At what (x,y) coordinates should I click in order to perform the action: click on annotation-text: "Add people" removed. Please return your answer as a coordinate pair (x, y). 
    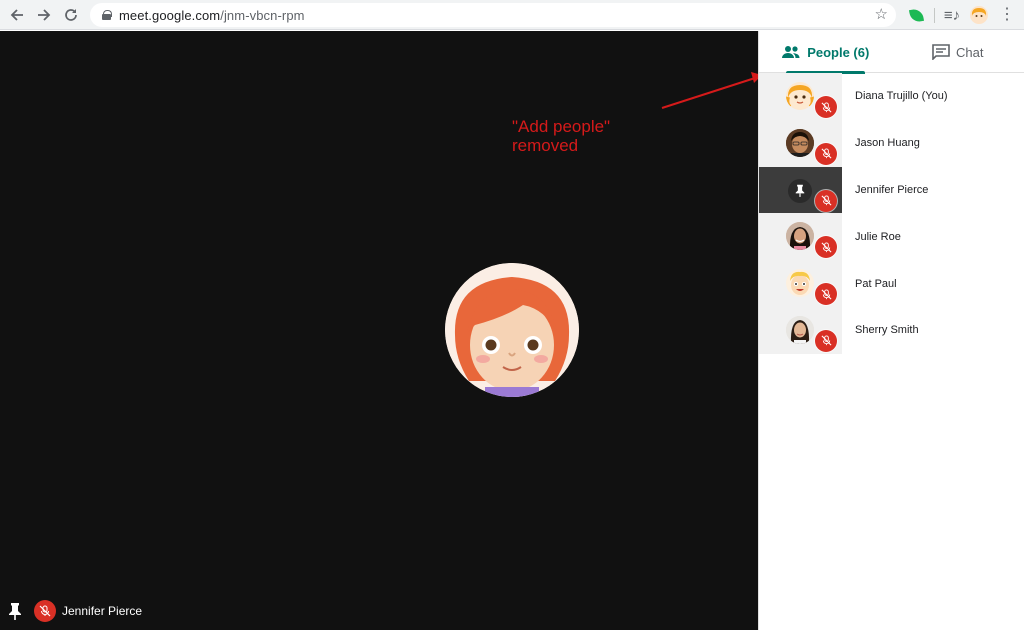
    Looking at the image, I should click on (561, 136).